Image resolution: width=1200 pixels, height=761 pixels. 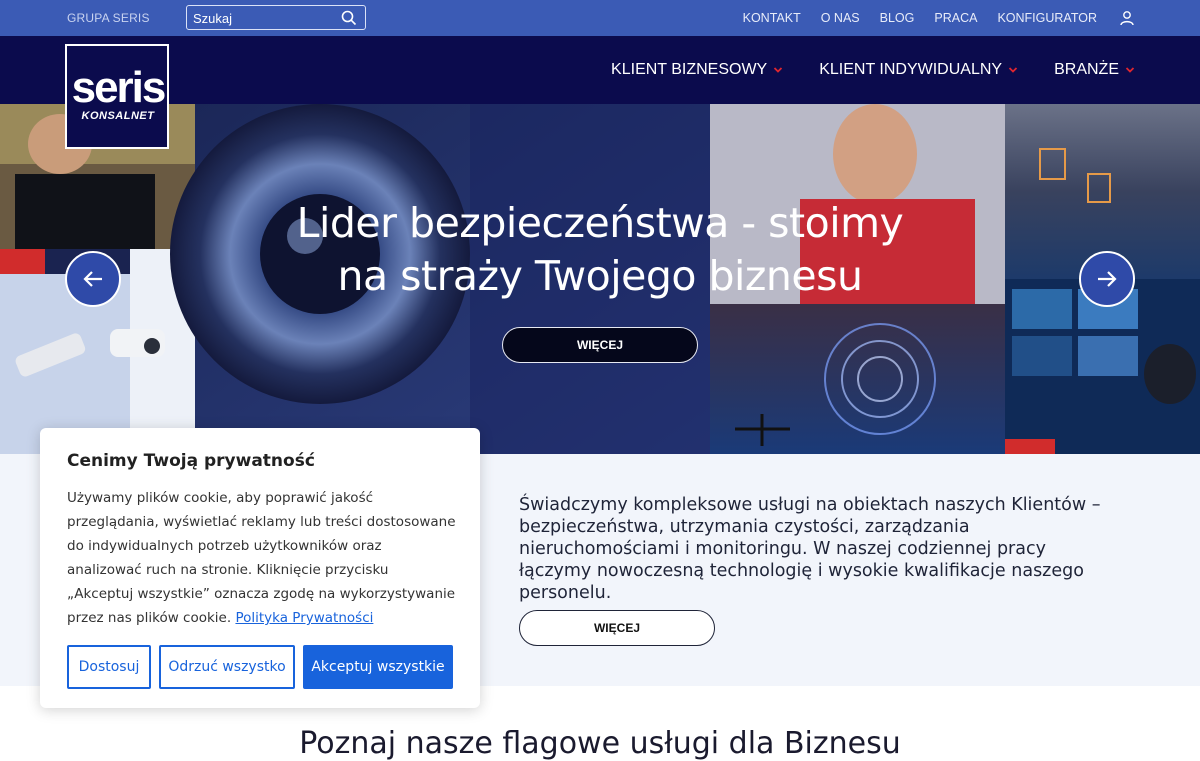 I want to click on logo-main-text: seris, so click(x=119, y=87).